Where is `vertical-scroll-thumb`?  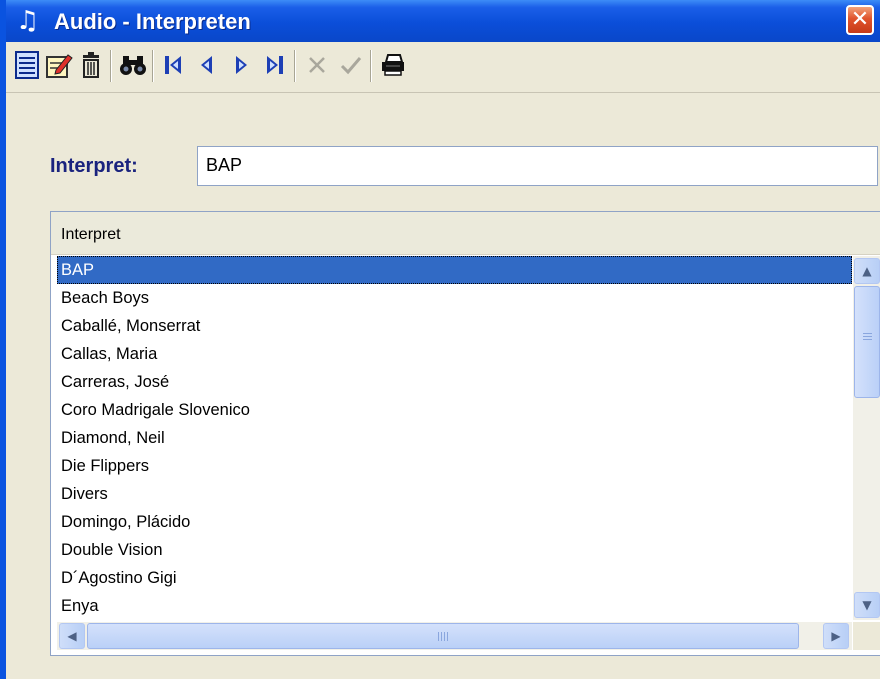 vertical-scroll-thumb is located at coordinates (867, 342).